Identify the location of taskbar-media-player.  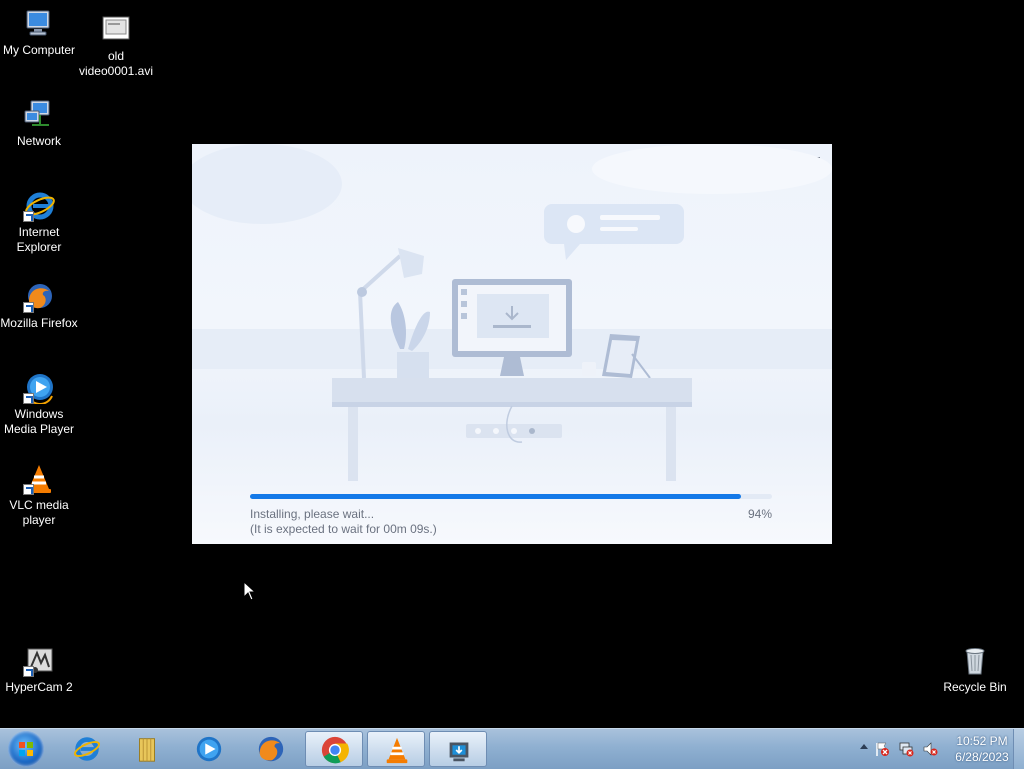
(209, 749).